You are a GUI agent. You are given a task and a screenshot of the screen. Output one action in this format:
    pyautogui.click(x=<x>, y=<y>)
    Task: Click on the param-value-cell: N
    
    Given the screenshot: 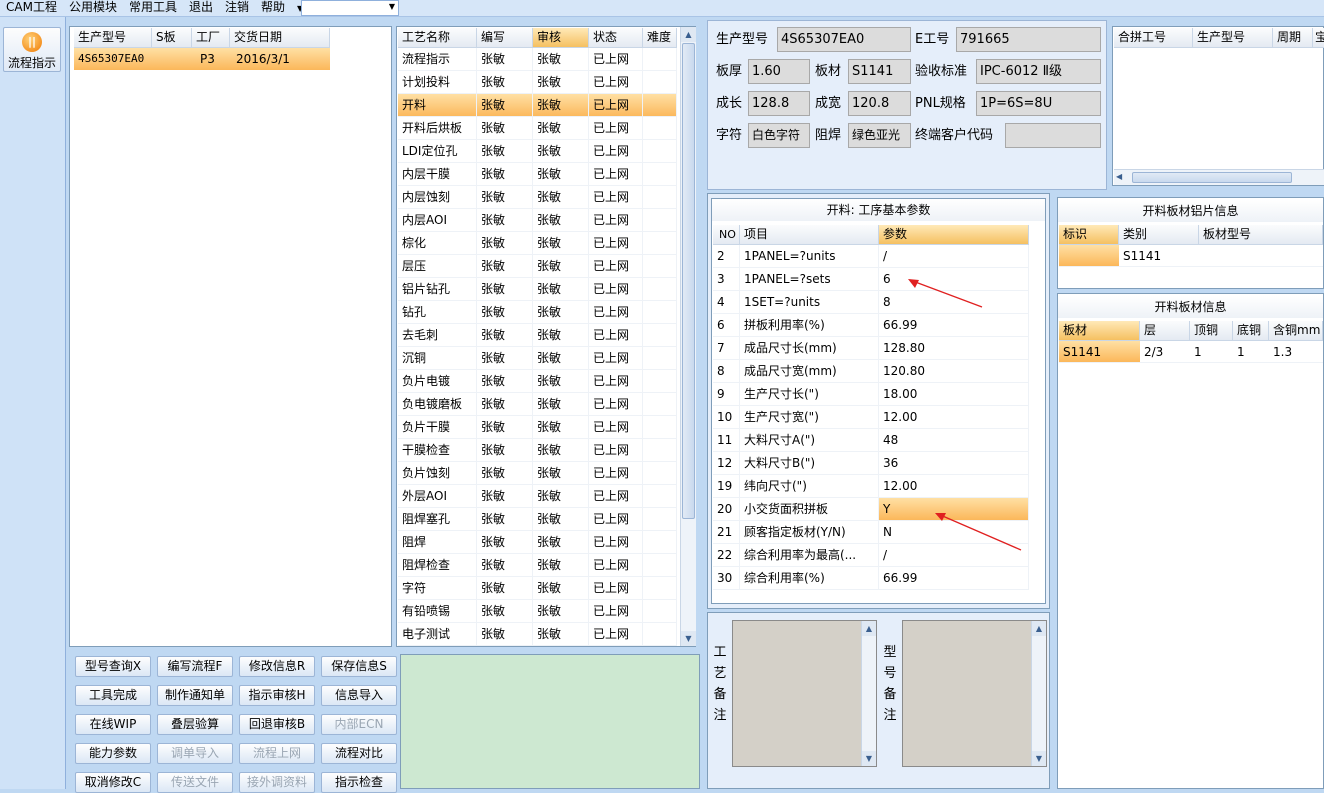 What is the action you would take?
    pyautogui.click(x=954, y=532)
    